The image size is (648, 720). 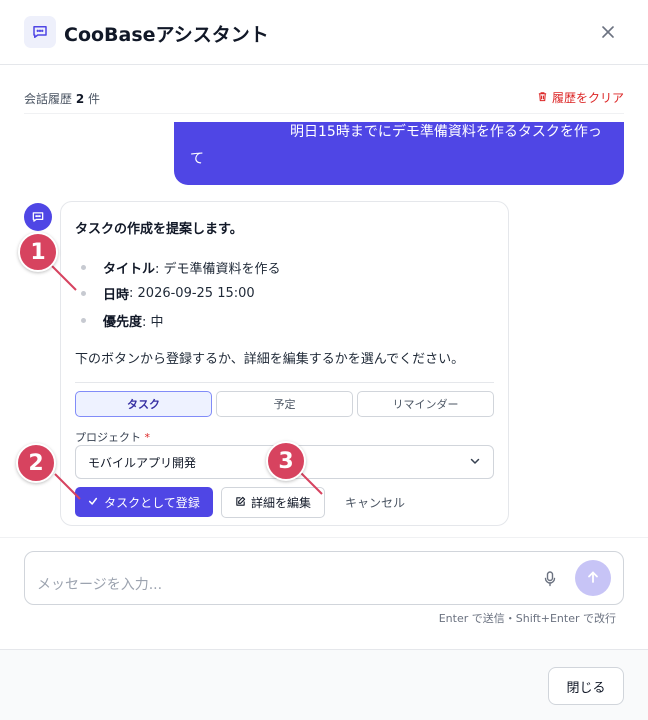 What do you see at coordinates (284, 382) in the screenshot?
I see `divider` at bounding box center [284, 382].